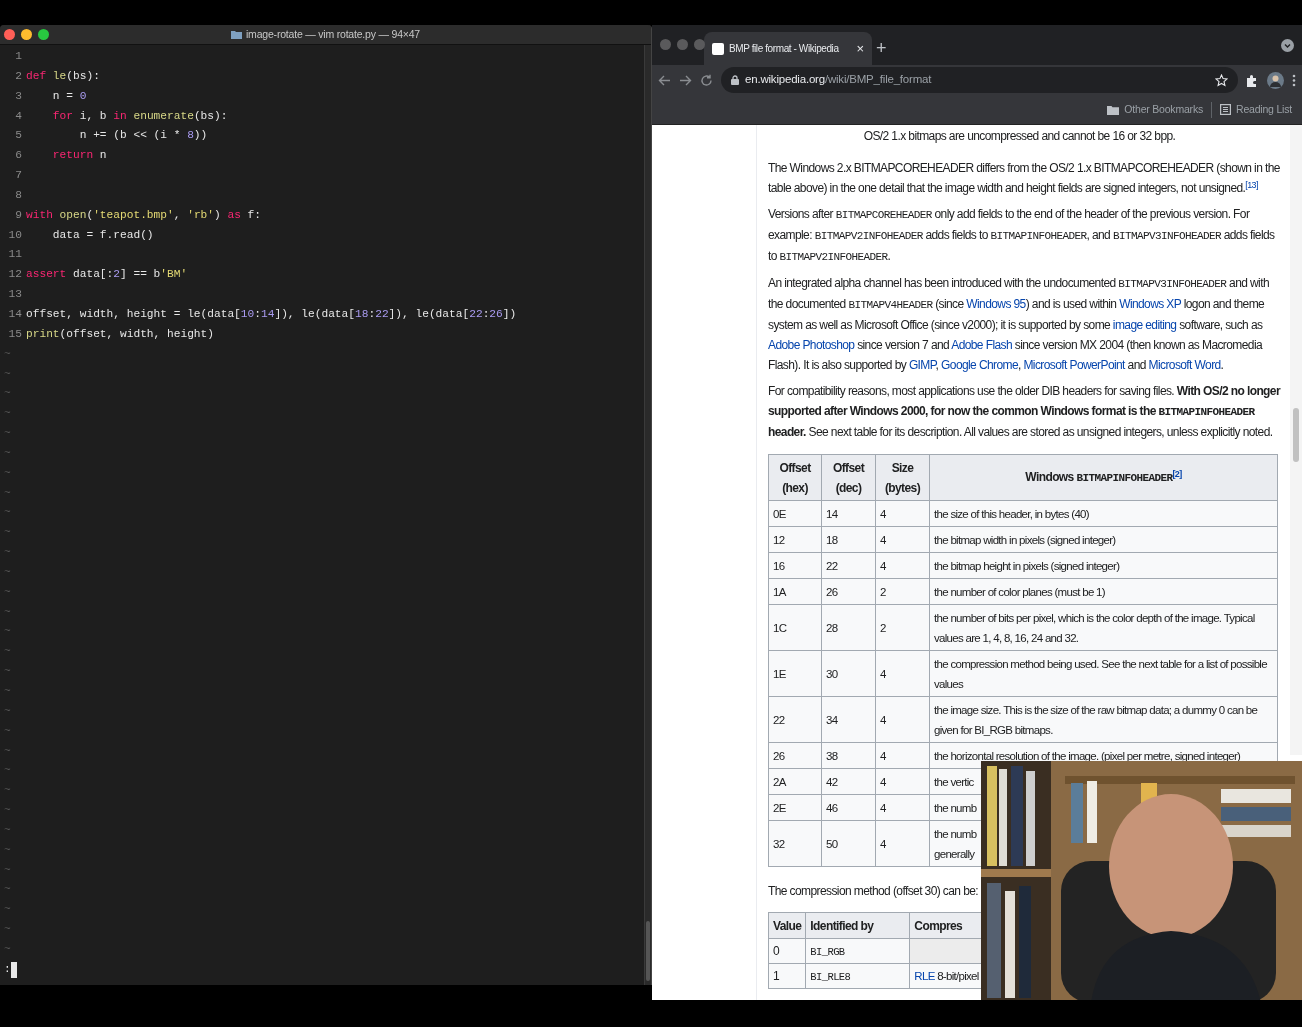 The height and width of the screenshot is (1027, 1302). Describe the element at coordinates (848, 477) in the screenshot. I see `column-header: Offset (dec)` at that location.